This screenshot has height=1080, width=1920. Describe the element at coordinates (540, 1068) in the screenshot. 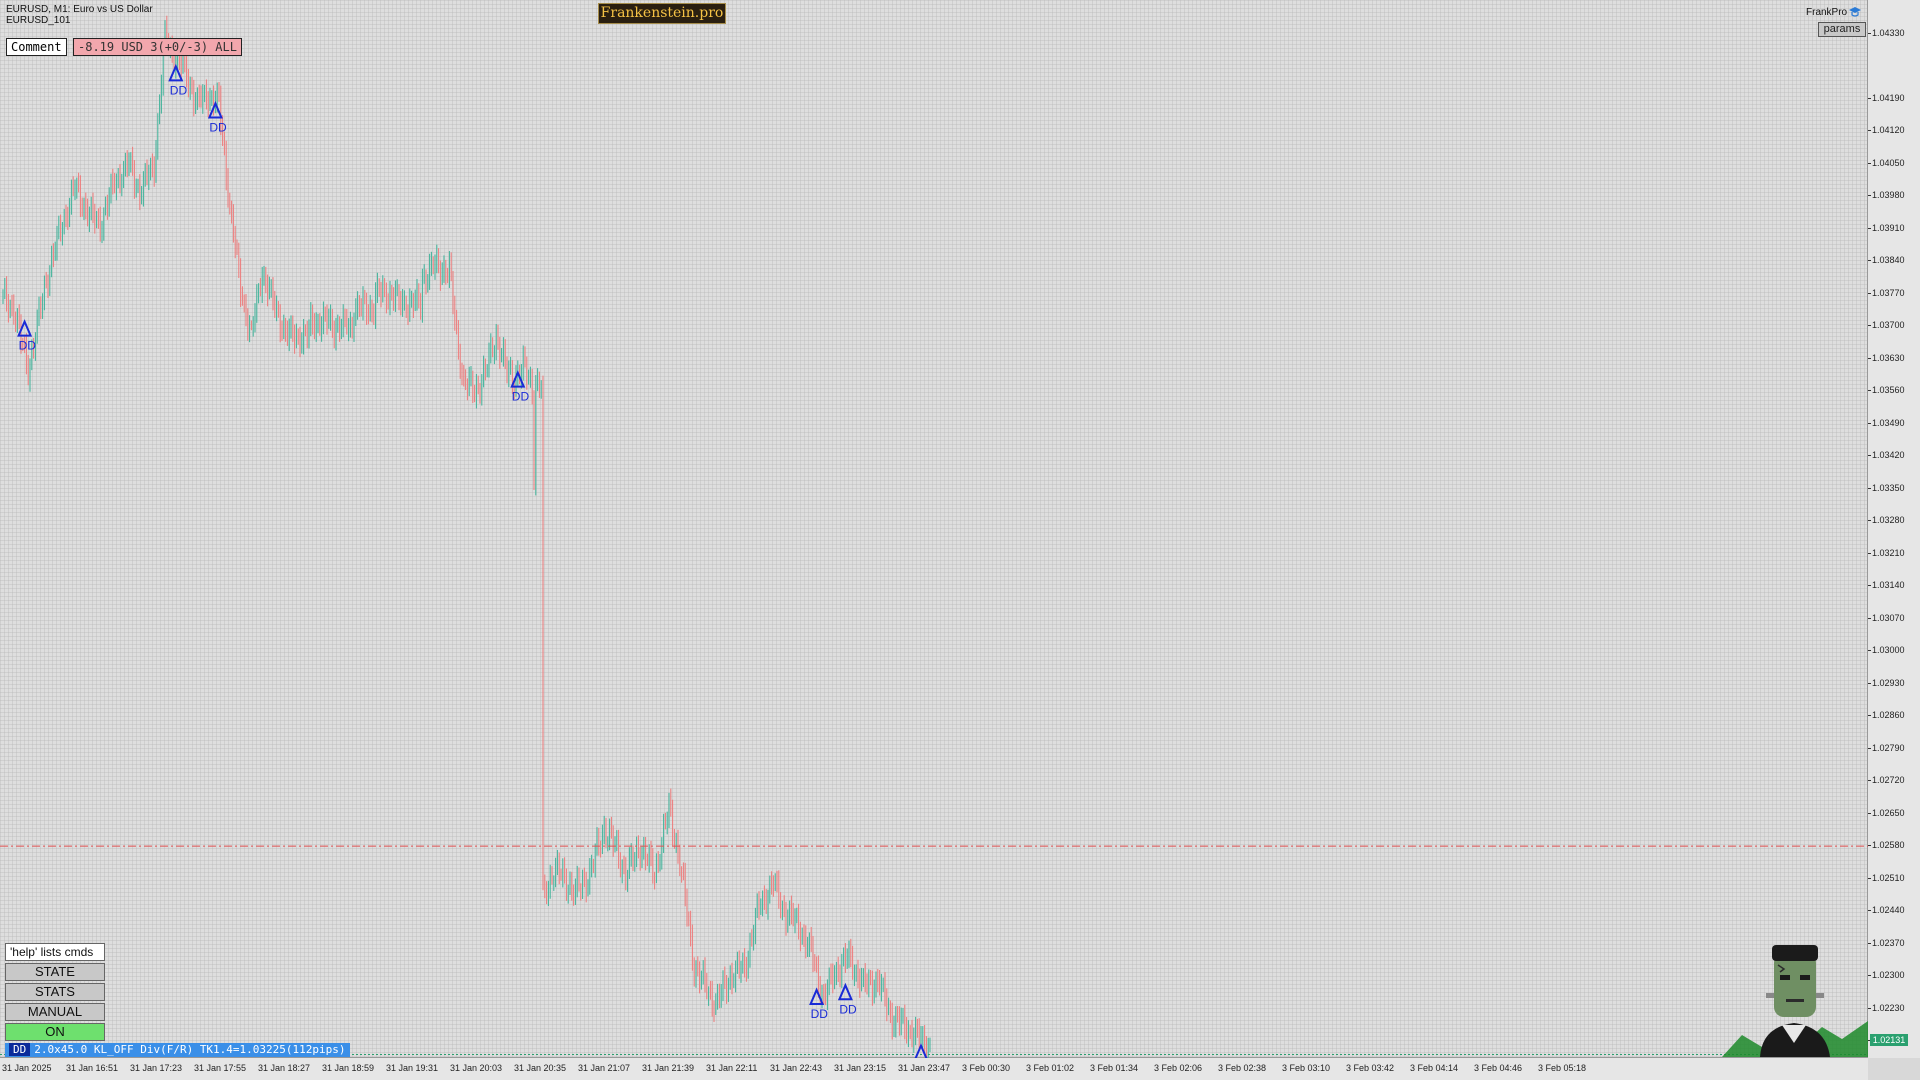

I see `time-tick-label: 31 Jan 20:35` at that location.